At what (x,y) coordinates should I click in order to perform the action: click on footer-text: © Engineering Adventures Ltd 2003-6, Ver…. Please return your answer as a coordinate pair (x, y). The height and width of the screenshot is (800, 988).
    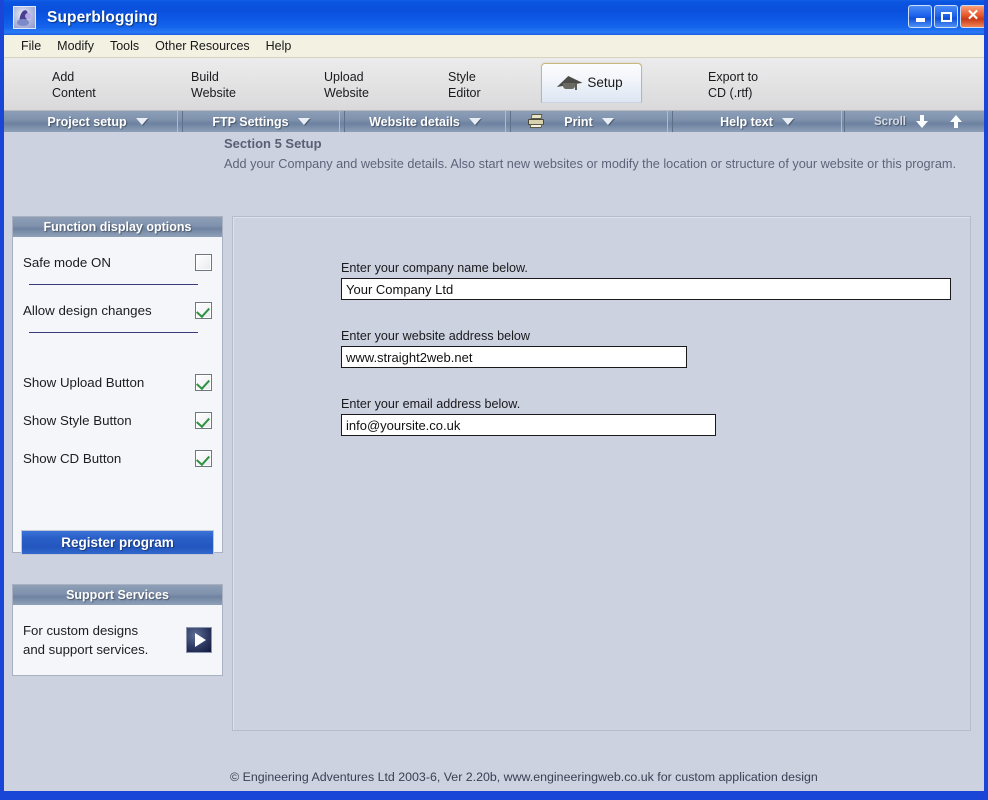
    Looking at the image, I should click on (524, 777).